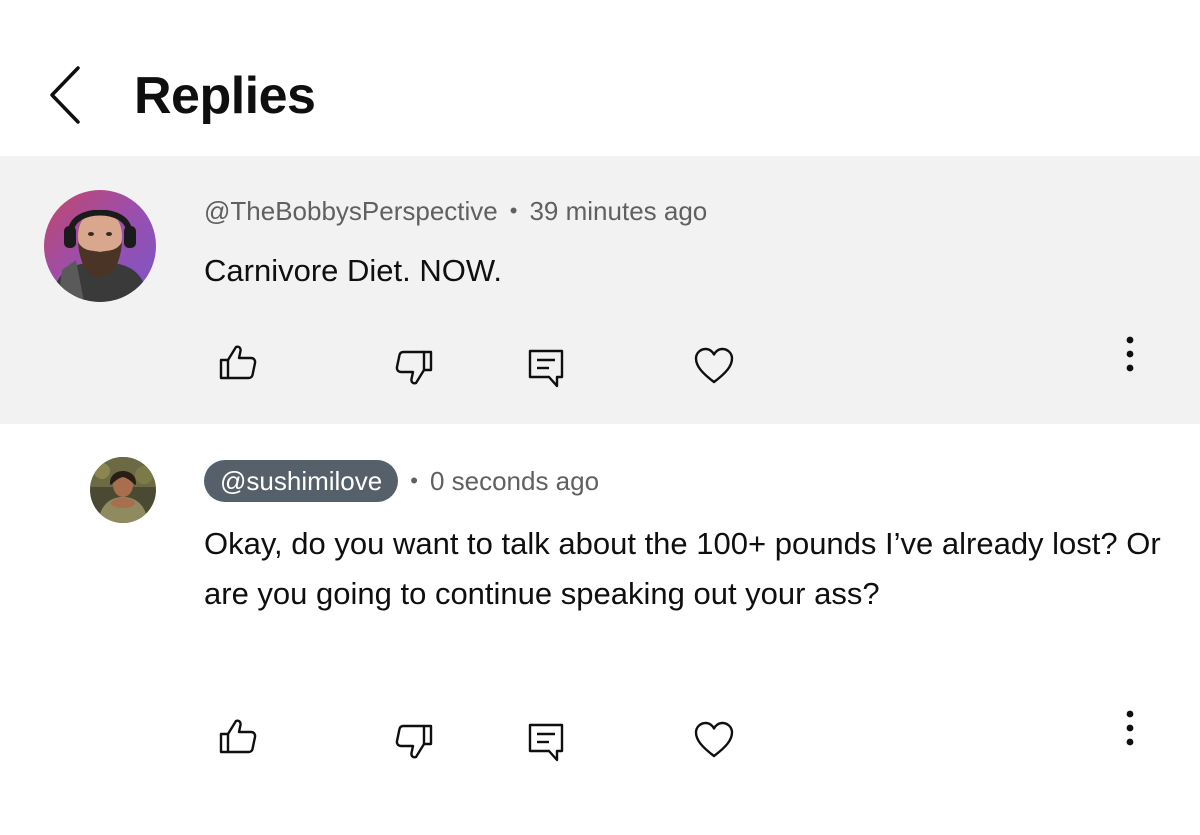  Describe the element at coordinates (402, 481) in the screenshot. I see `comment-meta: @sushimilove • 0 seconds ago` at that location.